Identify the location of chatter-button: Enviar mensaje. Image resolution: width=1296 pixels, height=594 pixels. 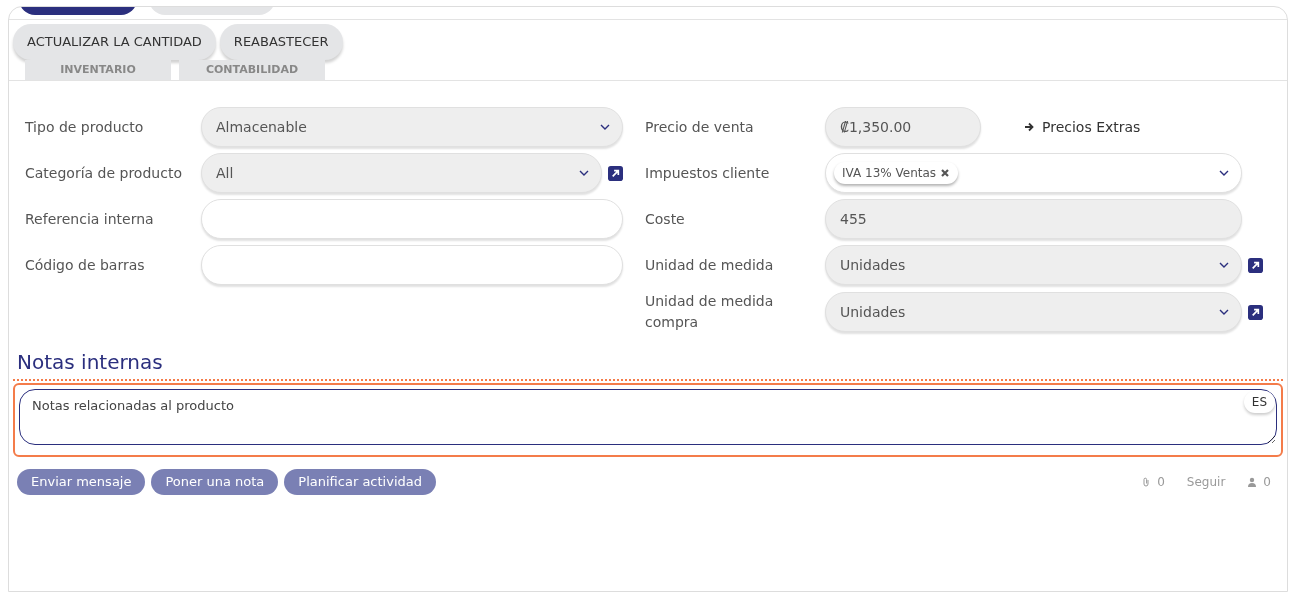
(81, 482).